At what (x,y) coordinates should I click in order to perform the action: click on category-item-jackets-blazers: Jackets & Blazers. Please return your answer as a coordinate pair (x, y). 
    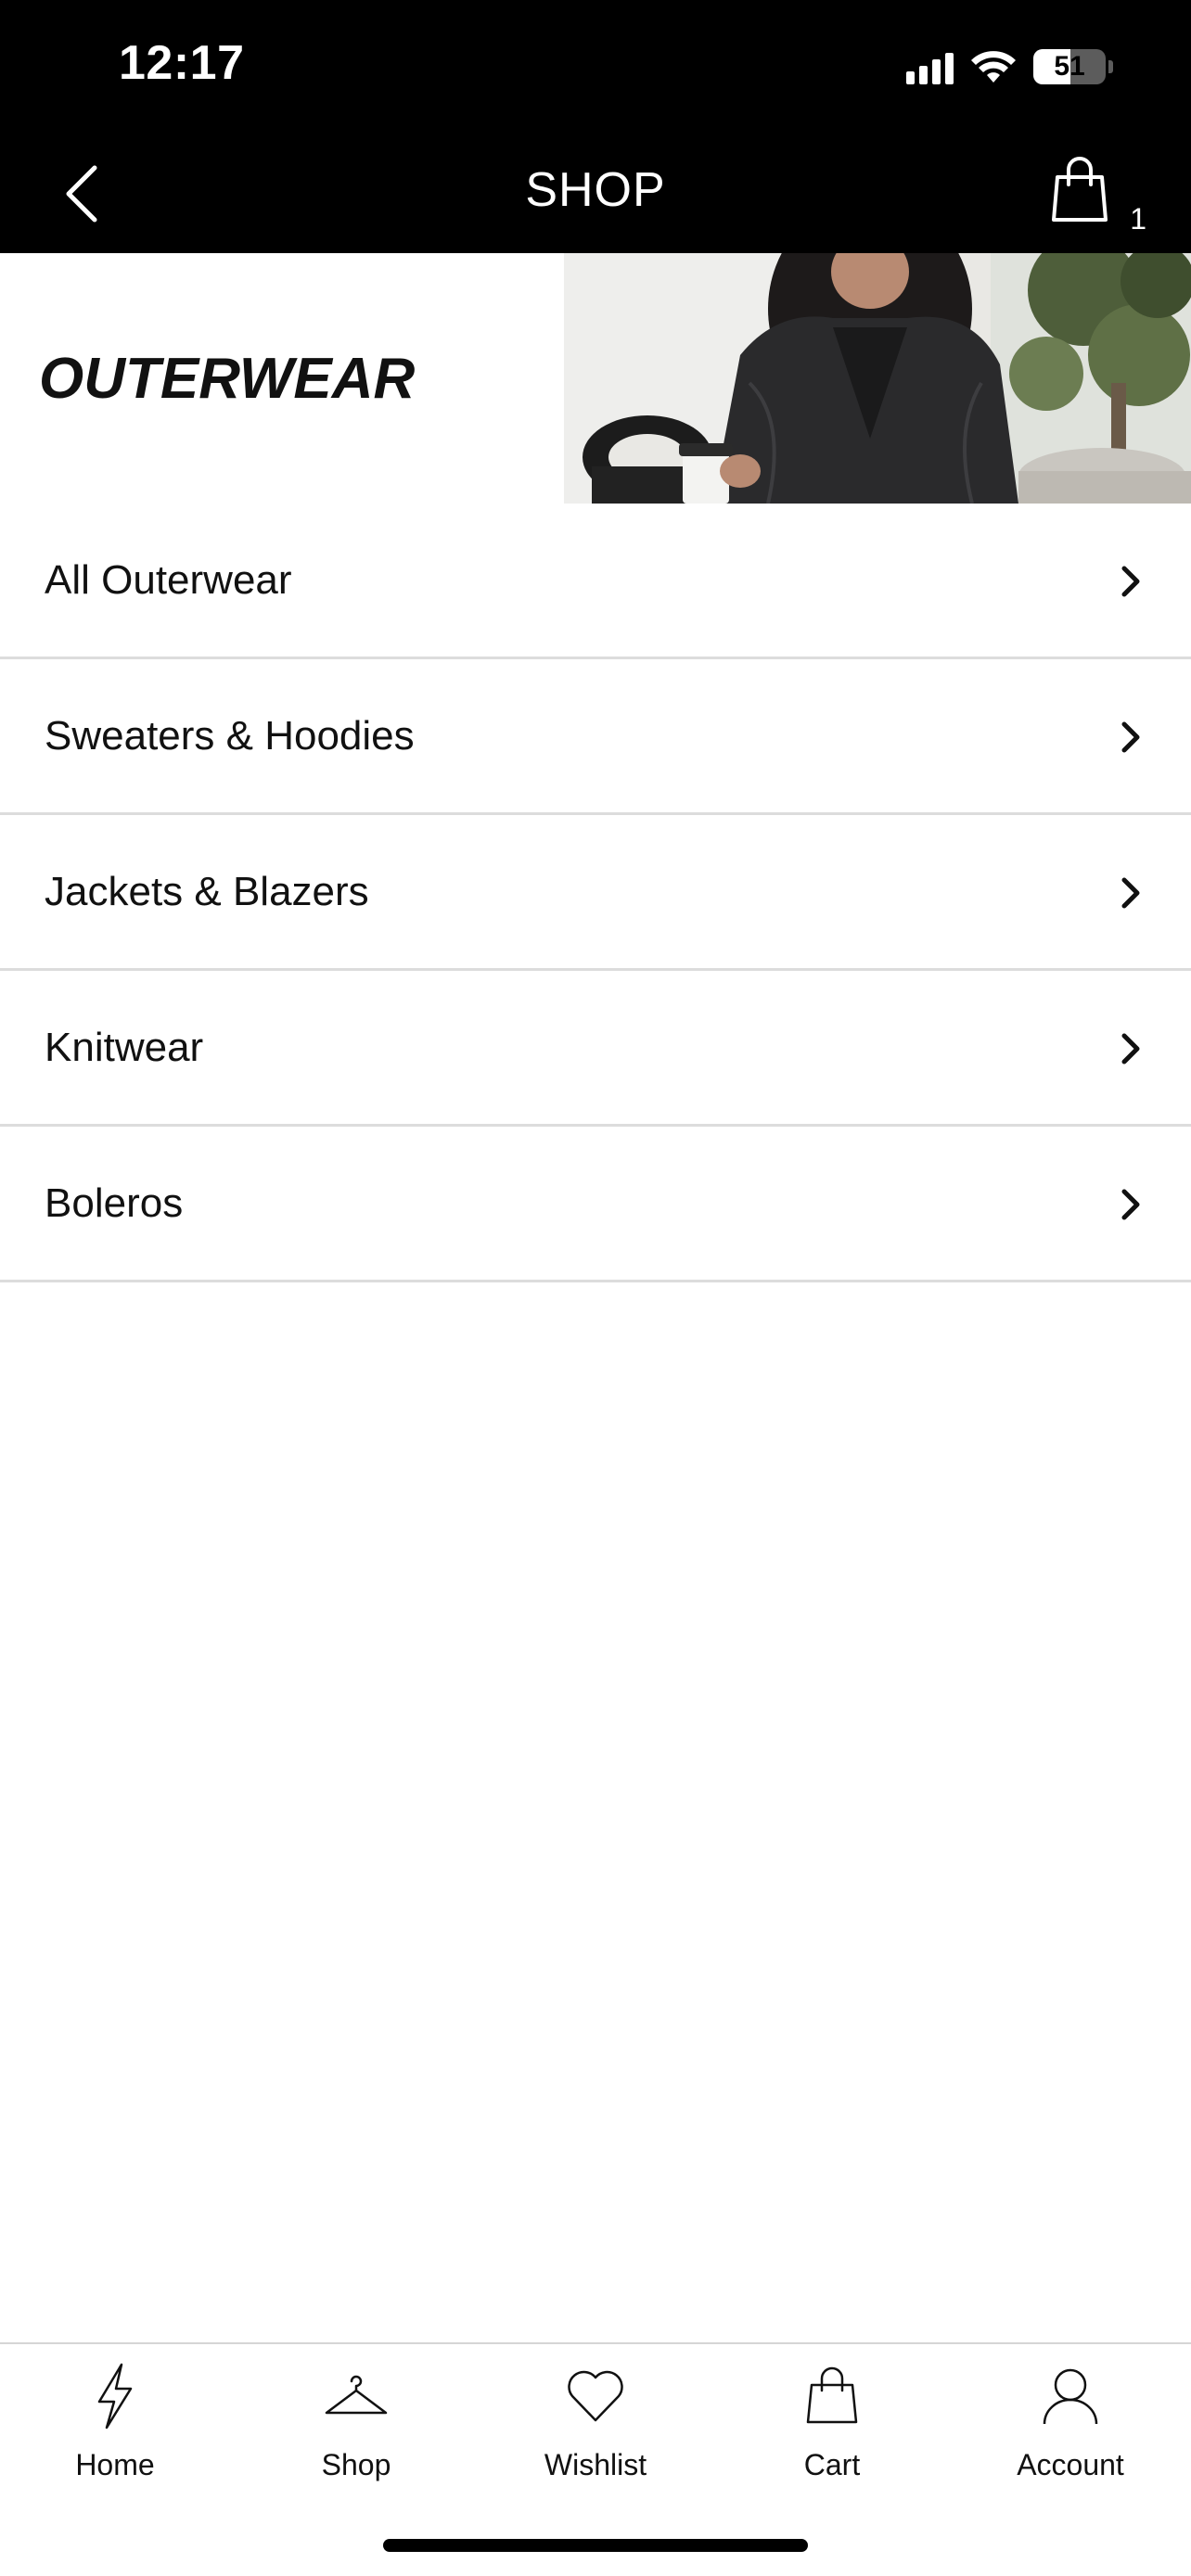
    Looking at the image, I should click on (595, 893).